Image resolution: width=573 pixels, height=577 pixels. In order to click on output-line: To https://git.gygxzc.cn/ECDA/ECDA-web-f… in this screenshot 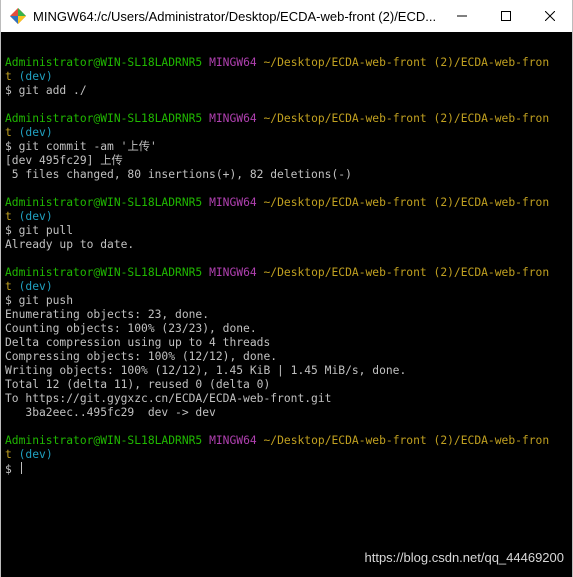, I will do `click(168, 398)`.